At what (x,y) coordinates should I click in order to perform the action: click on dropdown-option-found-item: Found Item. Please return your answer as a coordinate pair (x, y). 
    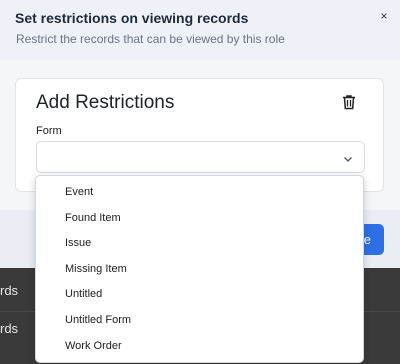
    Looking at the image, I should click on (199, 218).